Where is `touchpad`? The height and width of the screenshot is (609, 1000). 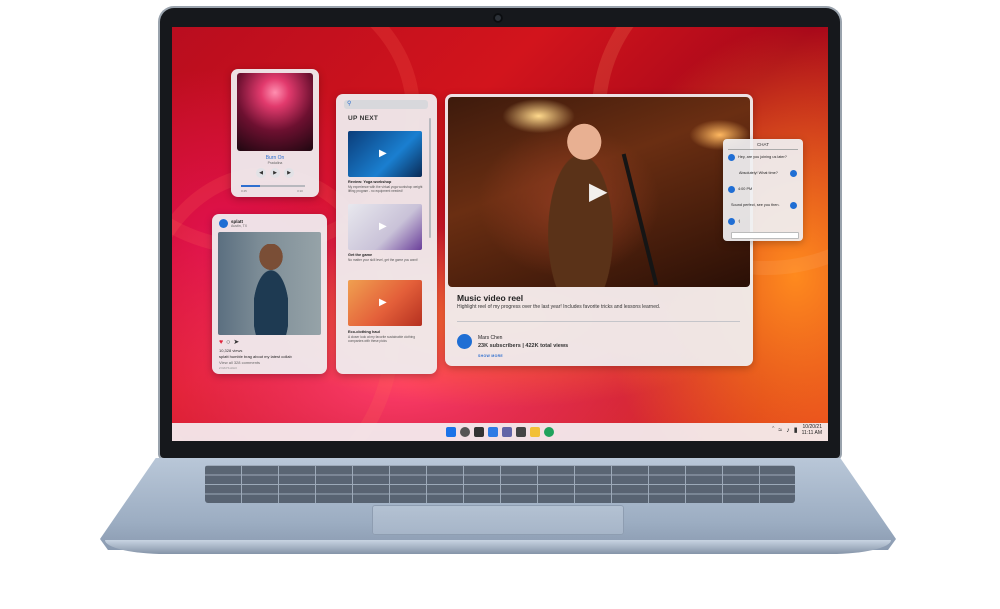 touchpad is located at coordinates (498, 520).